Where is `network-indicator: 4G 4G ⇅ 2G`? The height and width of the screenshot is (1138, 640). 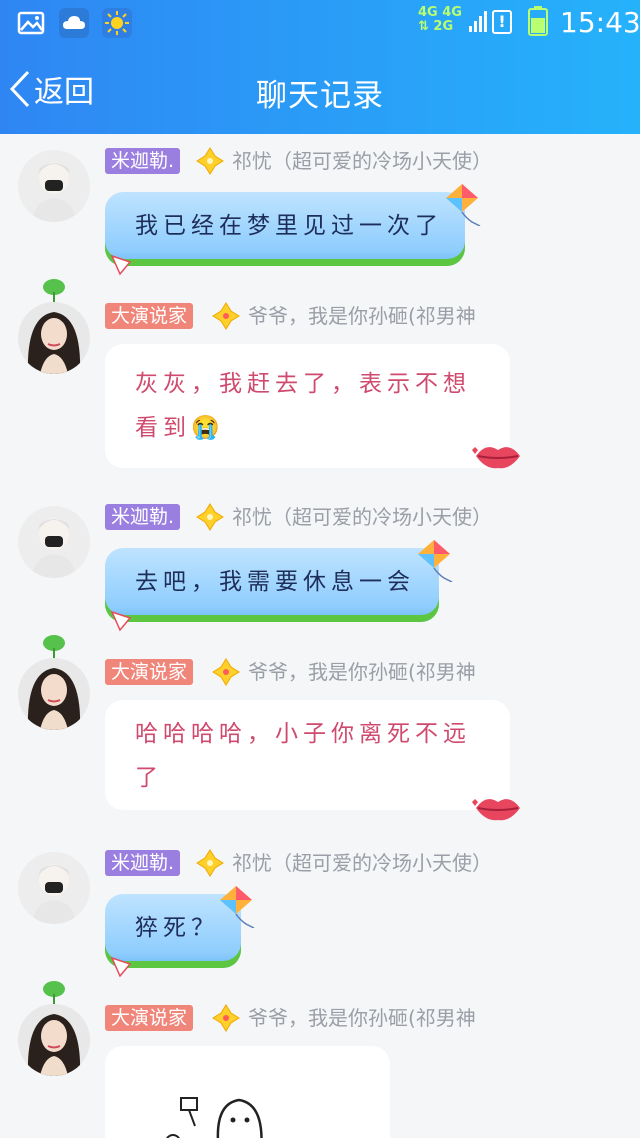 network-indicator: 4G 4G ⇅ 2G is located at coordinates (443, 23).